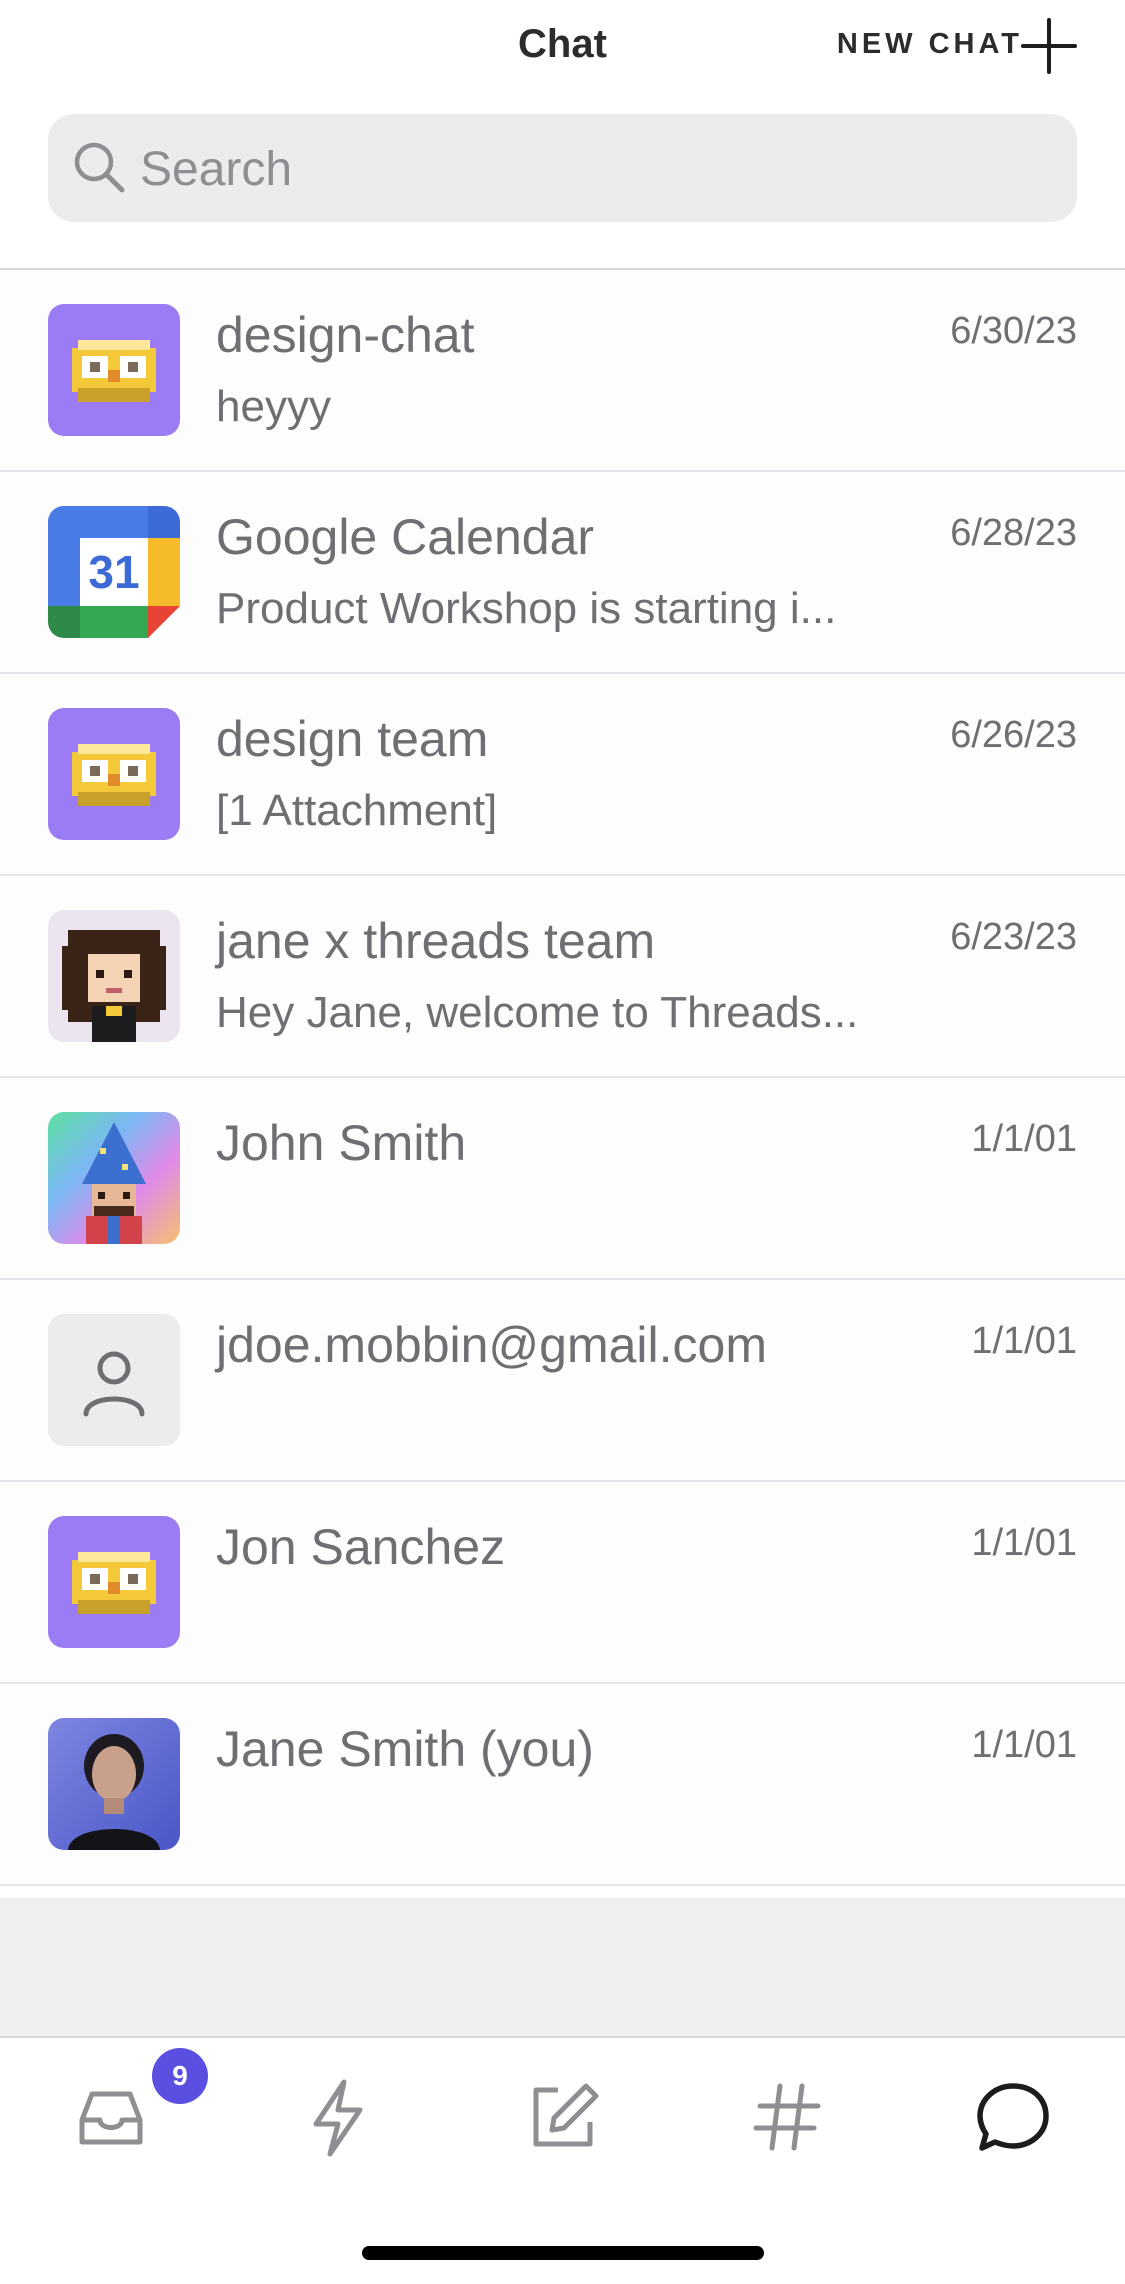  What do you see at coordinates (361, 1547) in the screenshot?
I see `chat-name: Jon Sanchez` at bounding box center [361, 1547].